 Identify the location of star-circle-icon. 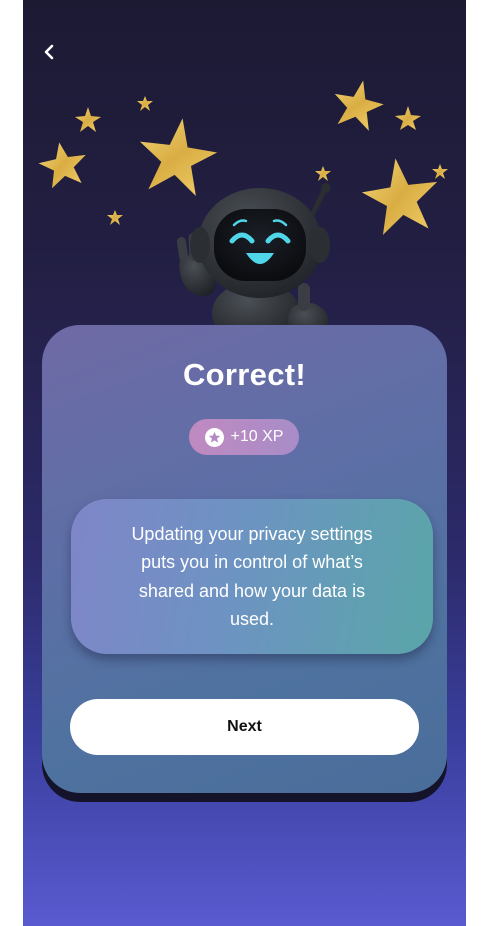
(214, 437).